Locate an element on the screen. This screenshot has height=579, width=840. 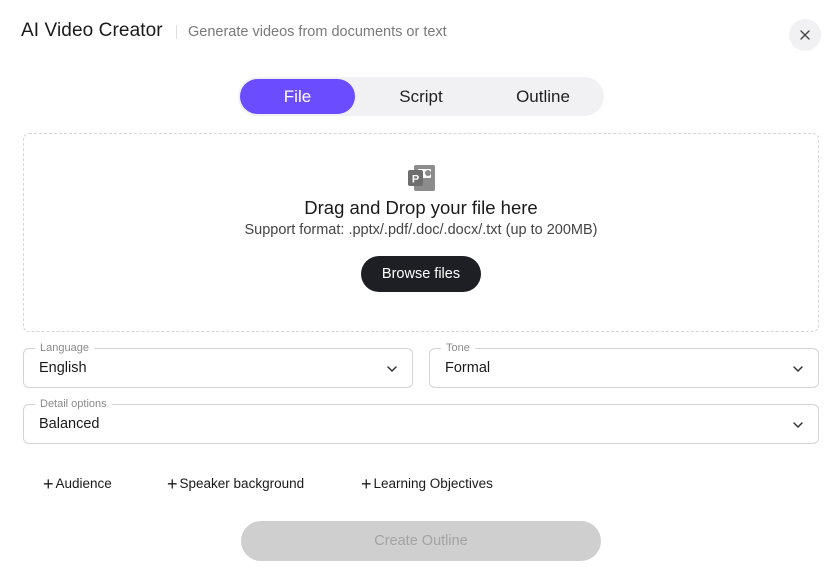
tone-value: Formal is located at coordinates (468, 368).